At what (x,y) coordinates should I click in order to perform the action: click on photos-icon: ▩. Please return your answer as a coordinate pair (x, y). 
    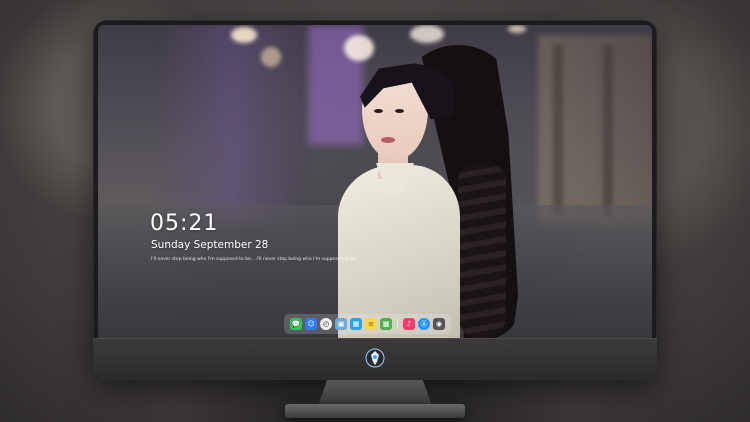
    Looking at the image, I should click on (386, 324).